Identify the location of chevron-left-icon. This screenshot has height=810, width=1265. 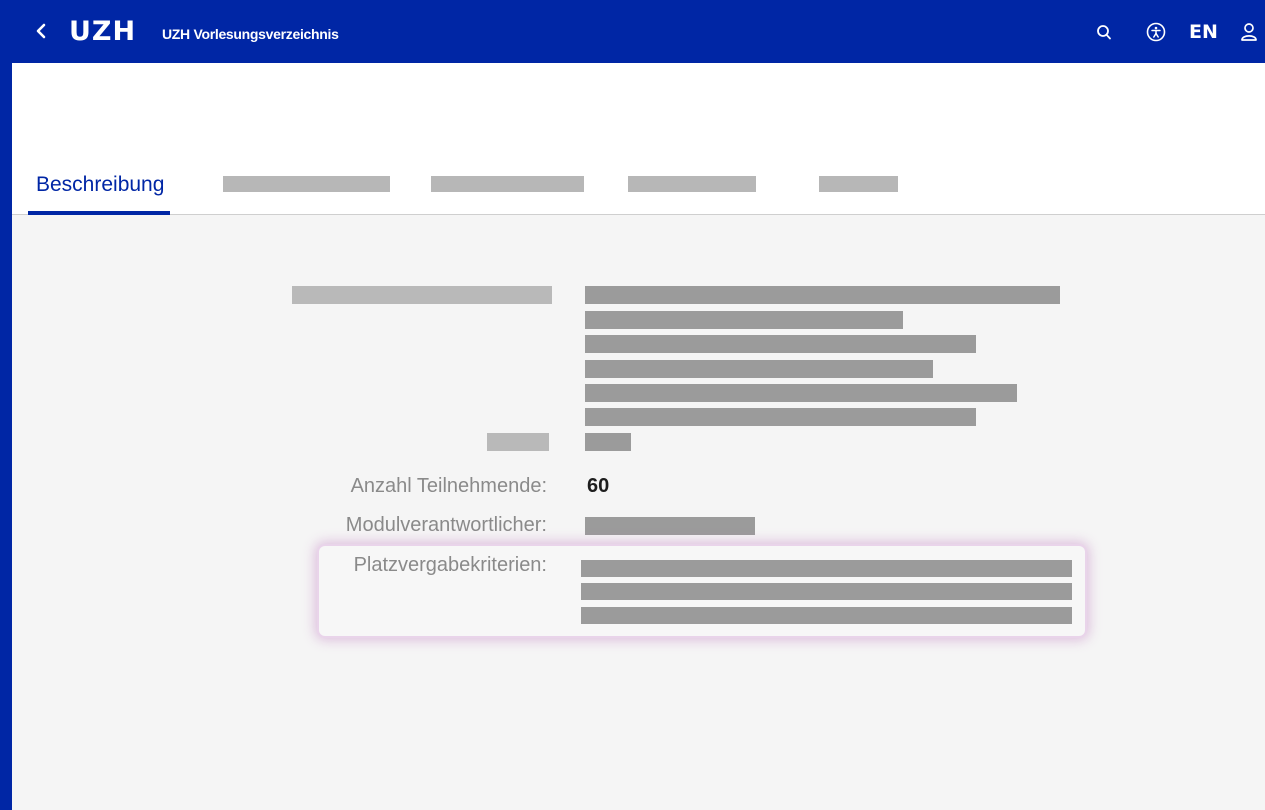
(41, 31).